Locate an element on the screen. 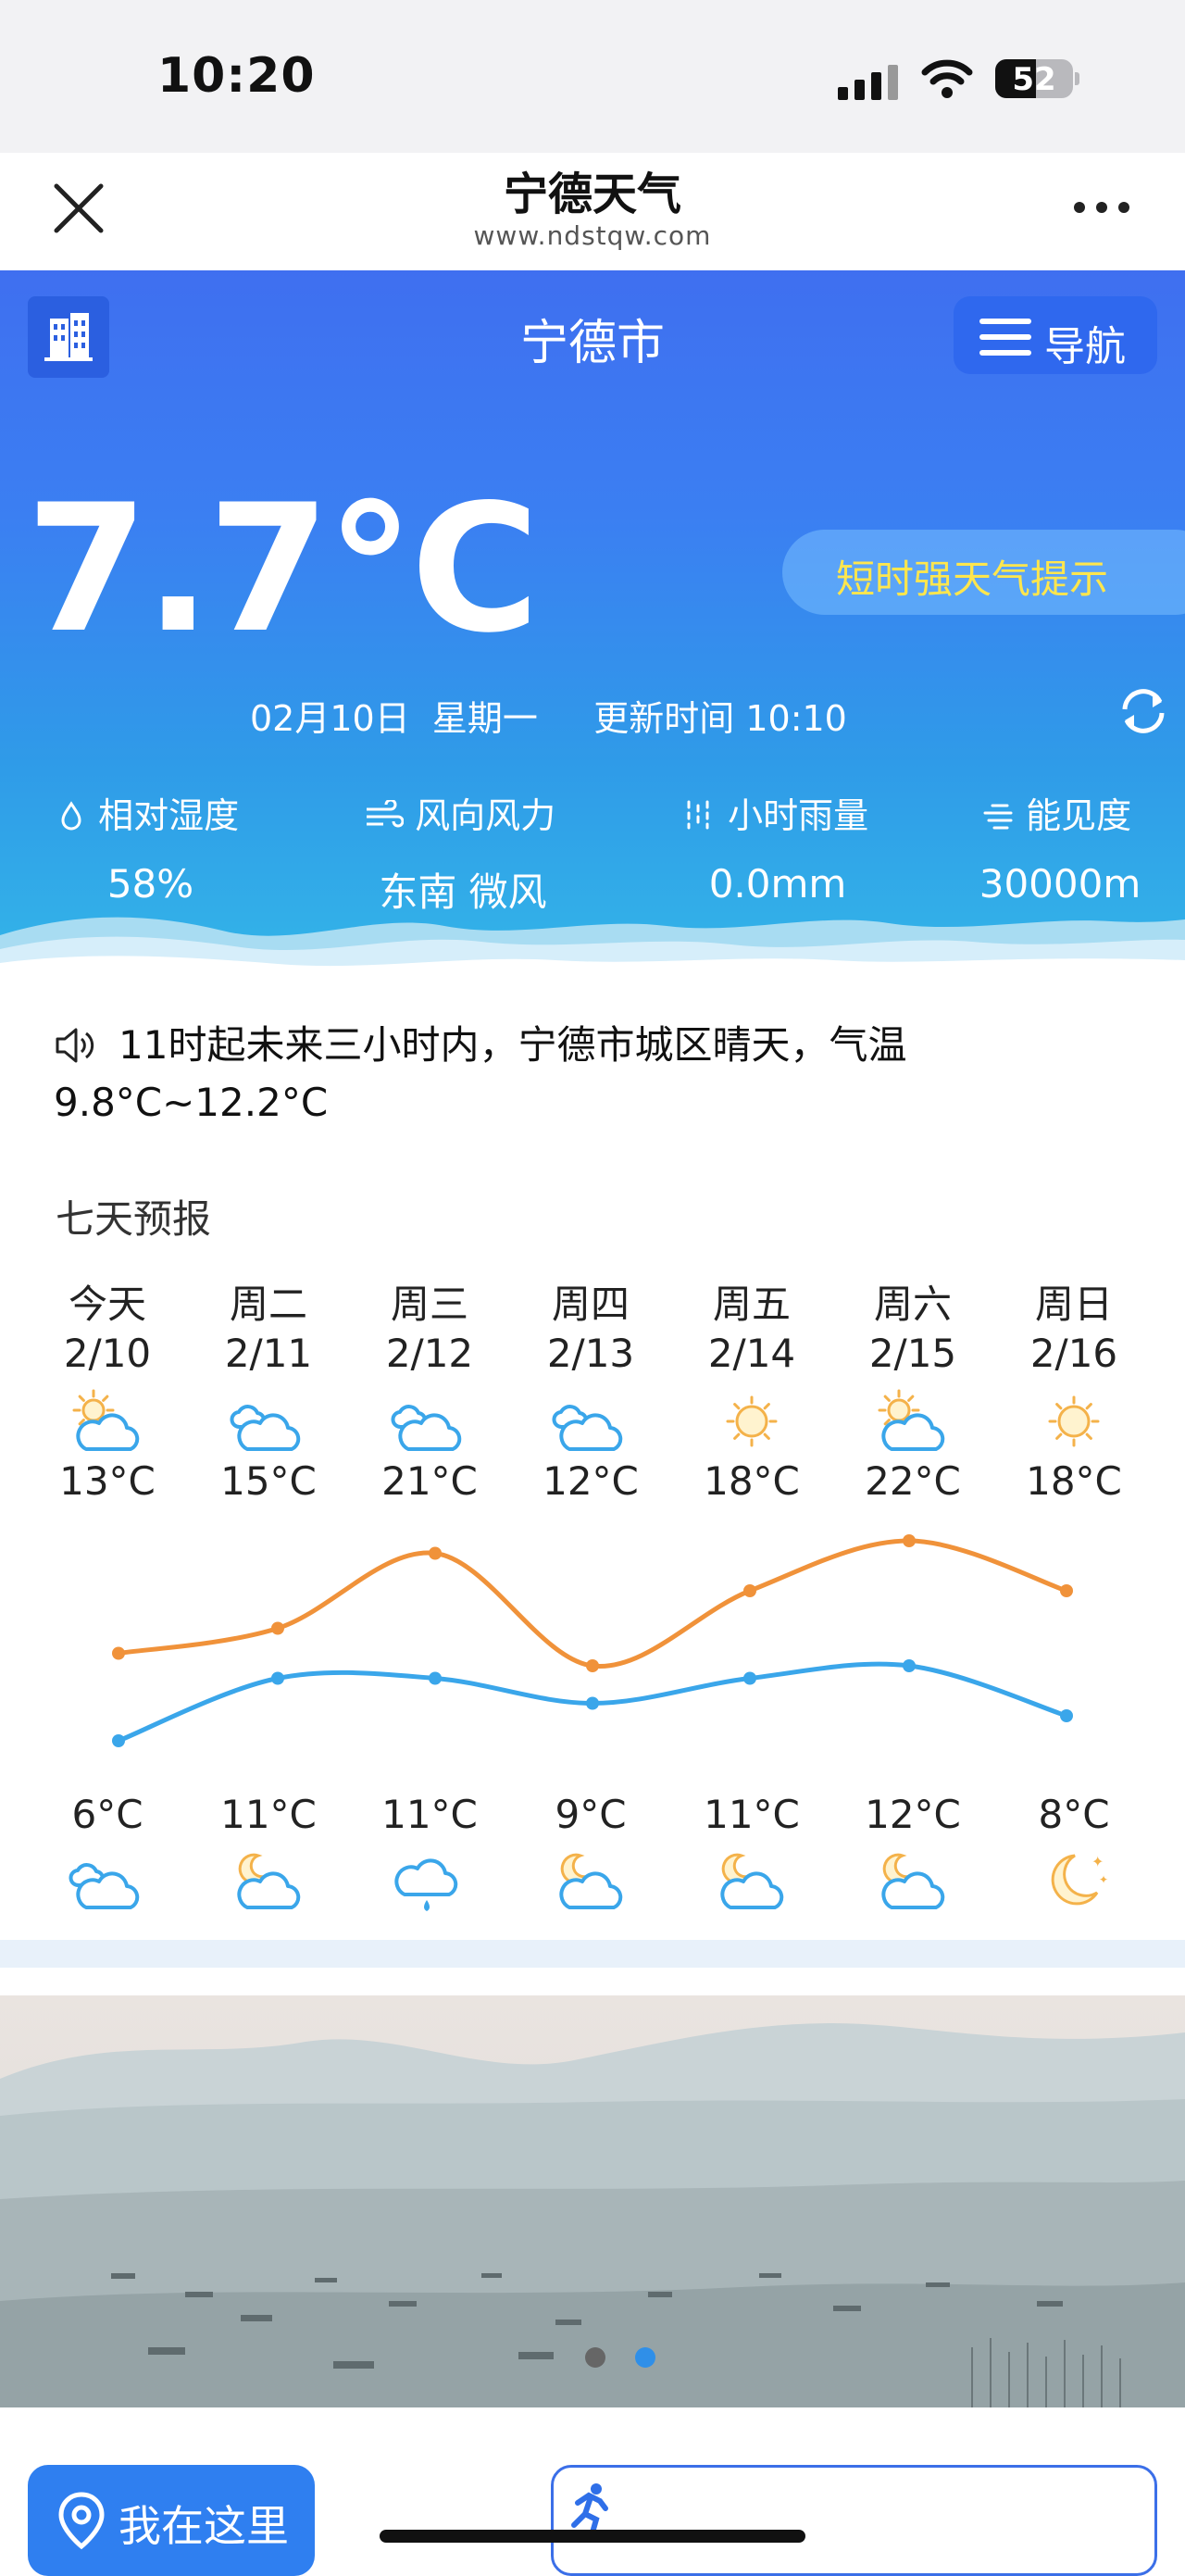 The height and width of the screenshot is (2576, 1185). locate-me-label: 我在这里 is located at coordinates (203, 2526).